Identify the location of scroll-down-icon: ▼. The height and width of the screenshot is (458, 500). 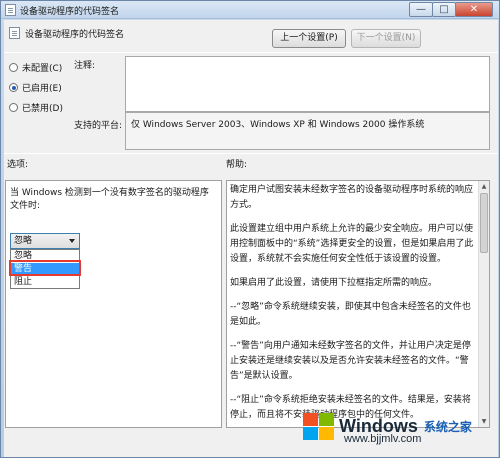
(484, 421).